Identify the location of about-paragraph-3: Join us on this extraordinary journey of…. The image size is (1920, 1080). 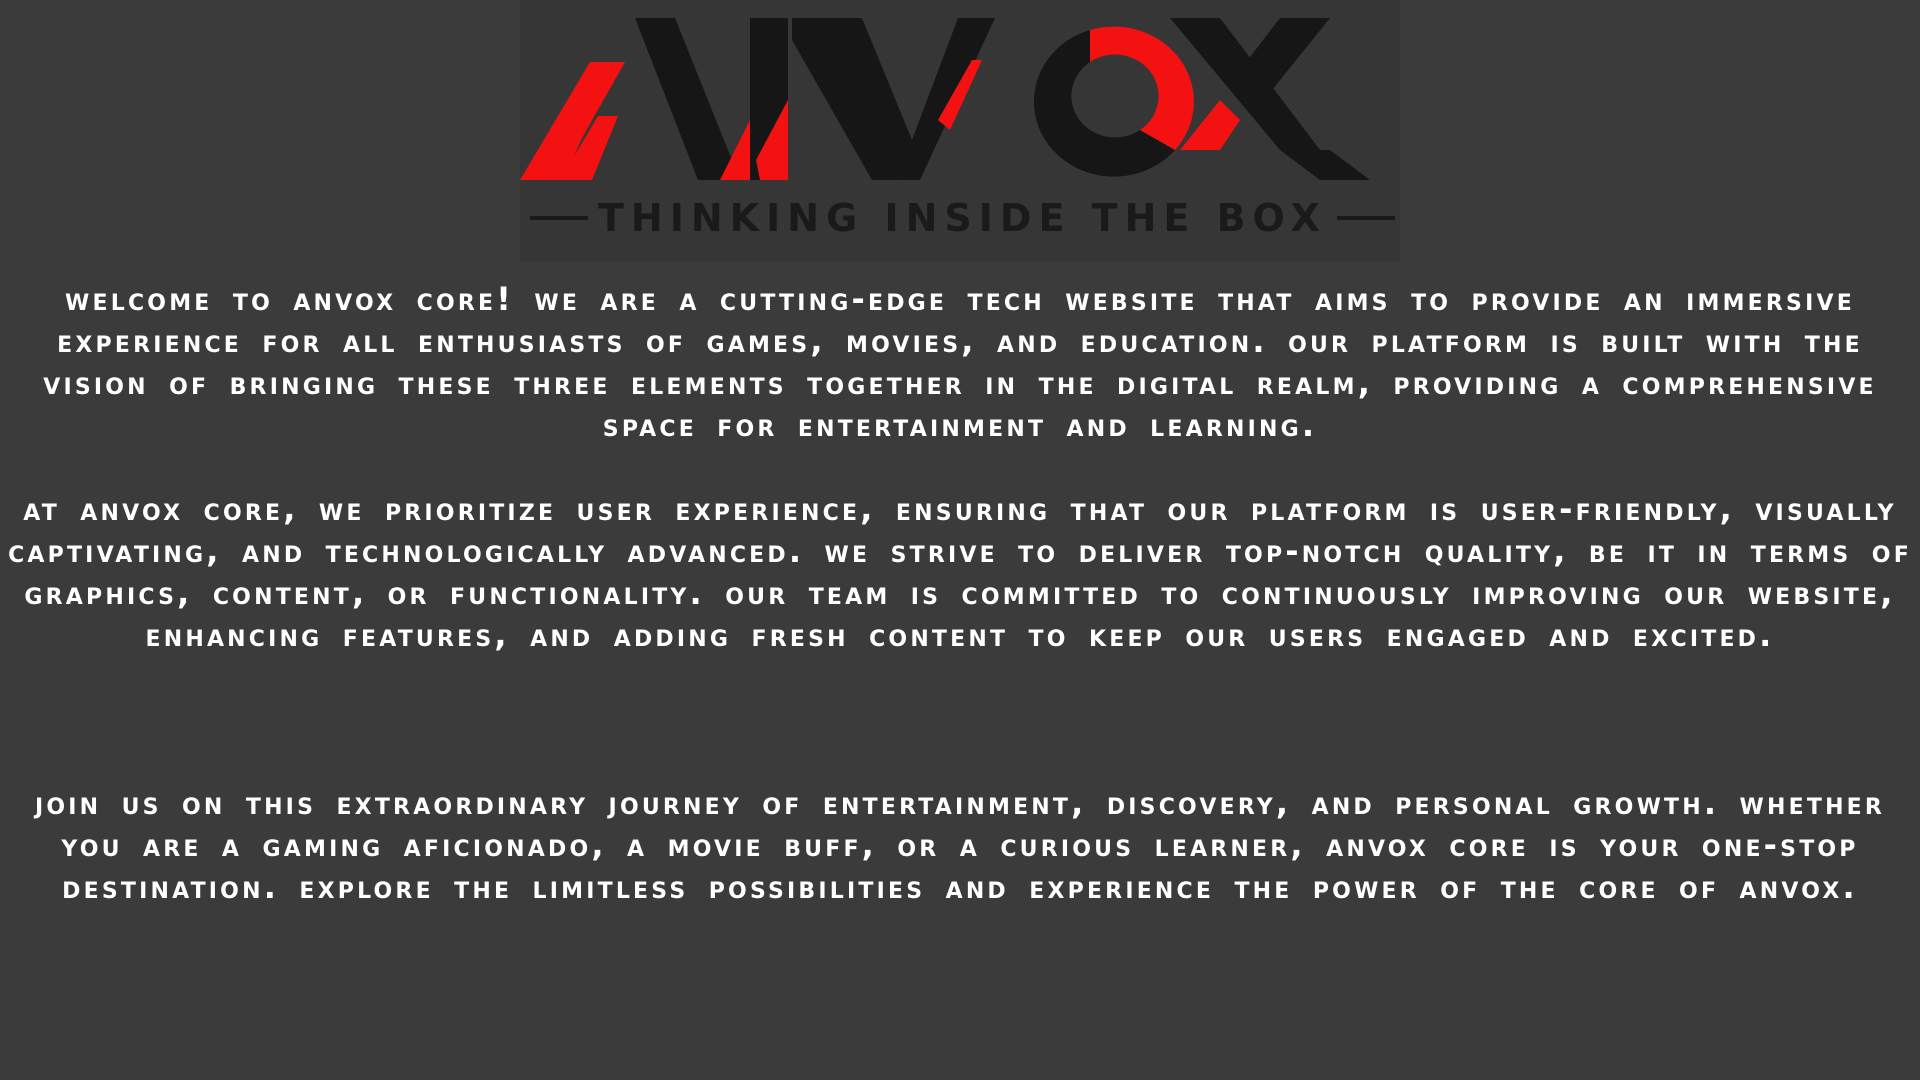
(960, 845).